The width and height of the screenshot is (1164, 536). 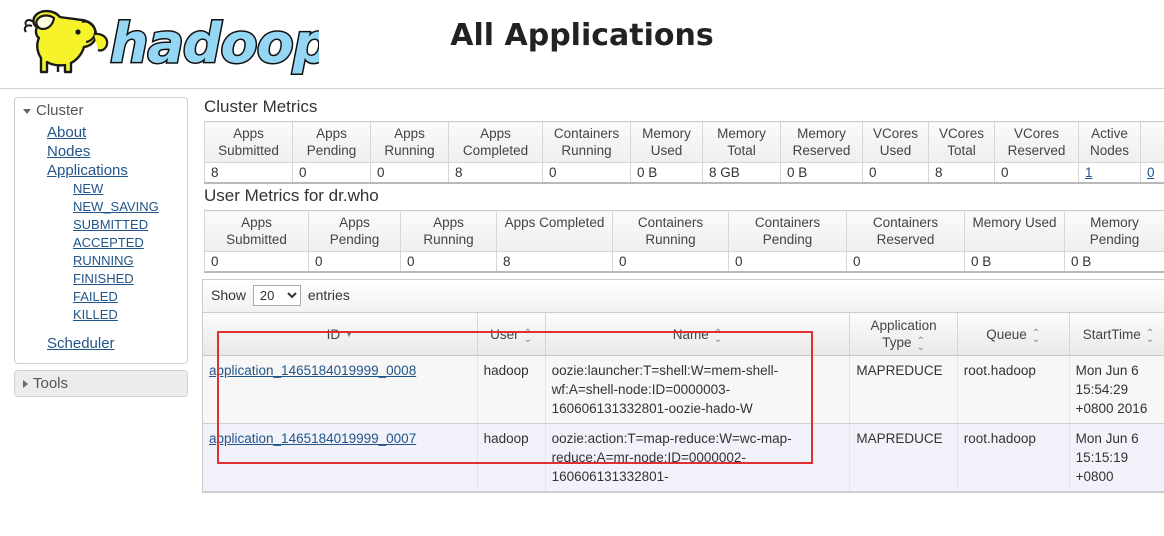 I want to click on sidebar-item-submitted: SUBMITTED, so click(x=101, y=225).